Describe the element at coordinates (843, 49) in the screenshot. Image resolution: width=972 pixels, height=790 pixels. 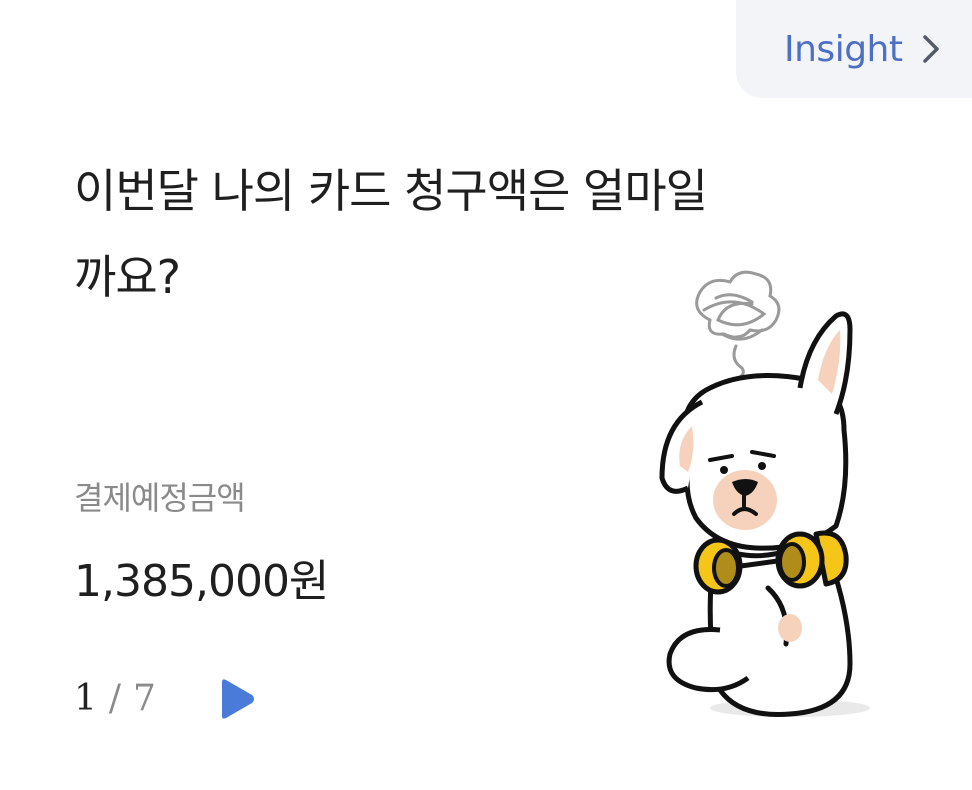
I see `insight-label: Insight` at that location.